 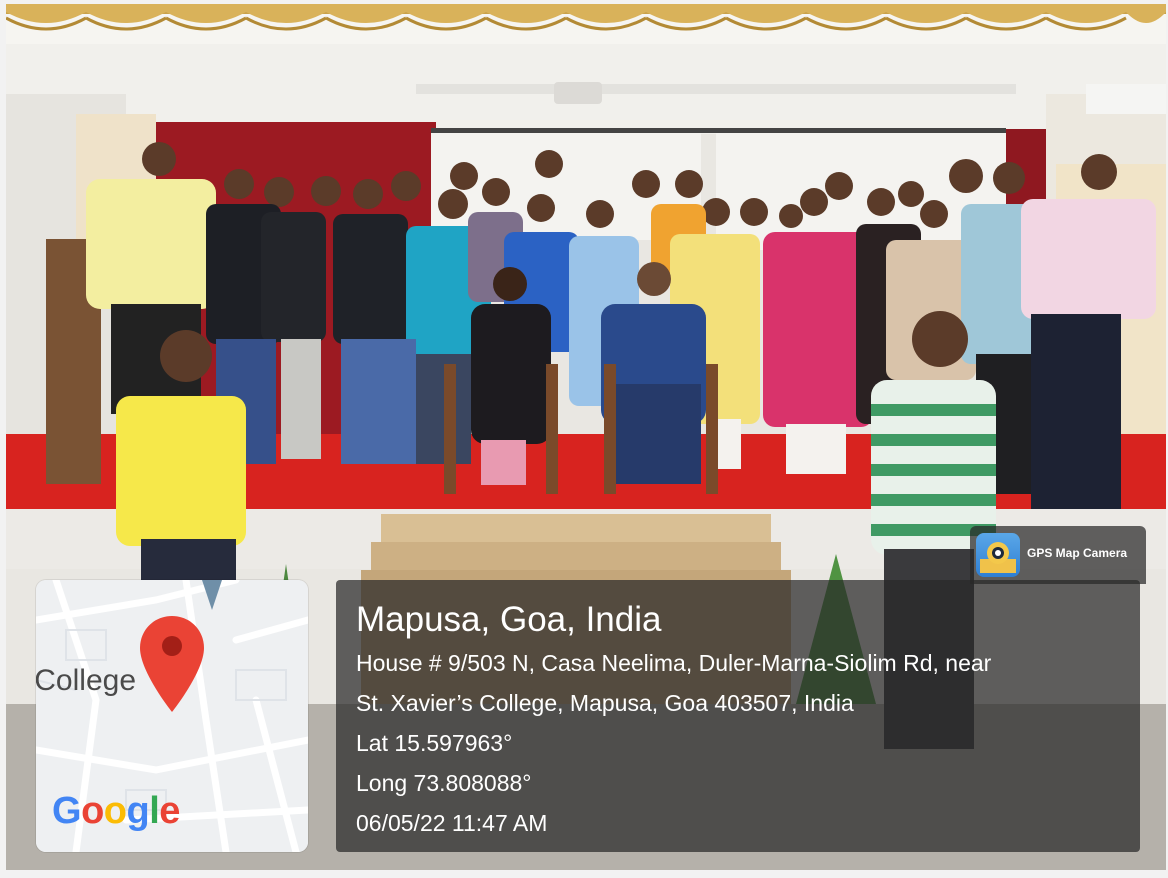 I want to click on gps-camera-app-icon, so click(x=998, y=555).